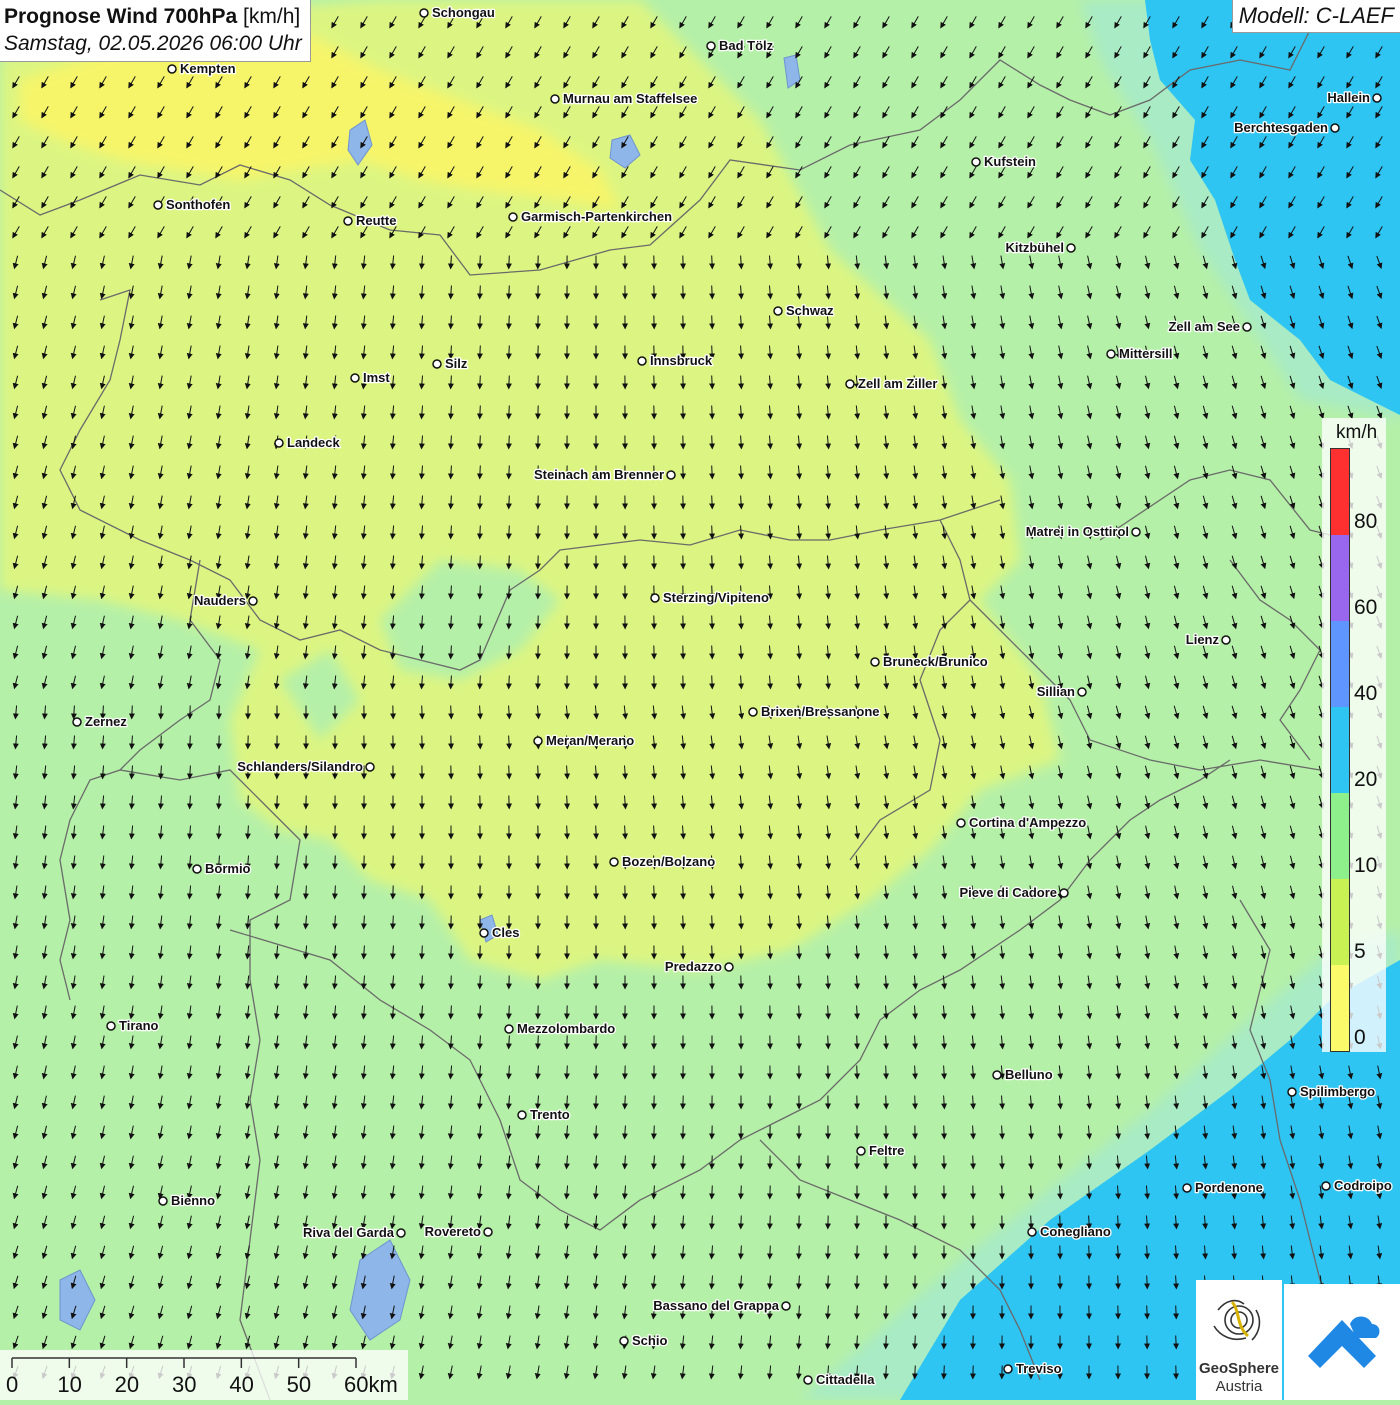  I want to click on city-marker: Sonthofen, so click(192, 204).